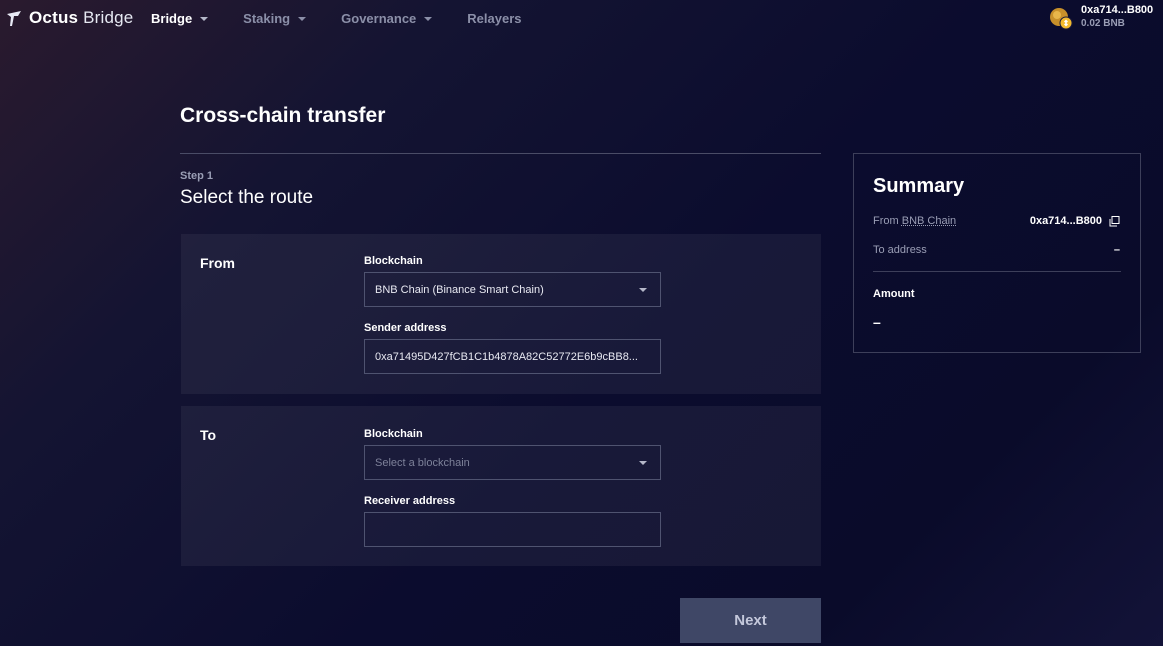 The width and height of the screenshot is (1163, 646). What do you see at coordinates (512, 462) in the screenshot?
I see `to-blockchain-select: Select a blockchain` at bounding box center [512, 462].